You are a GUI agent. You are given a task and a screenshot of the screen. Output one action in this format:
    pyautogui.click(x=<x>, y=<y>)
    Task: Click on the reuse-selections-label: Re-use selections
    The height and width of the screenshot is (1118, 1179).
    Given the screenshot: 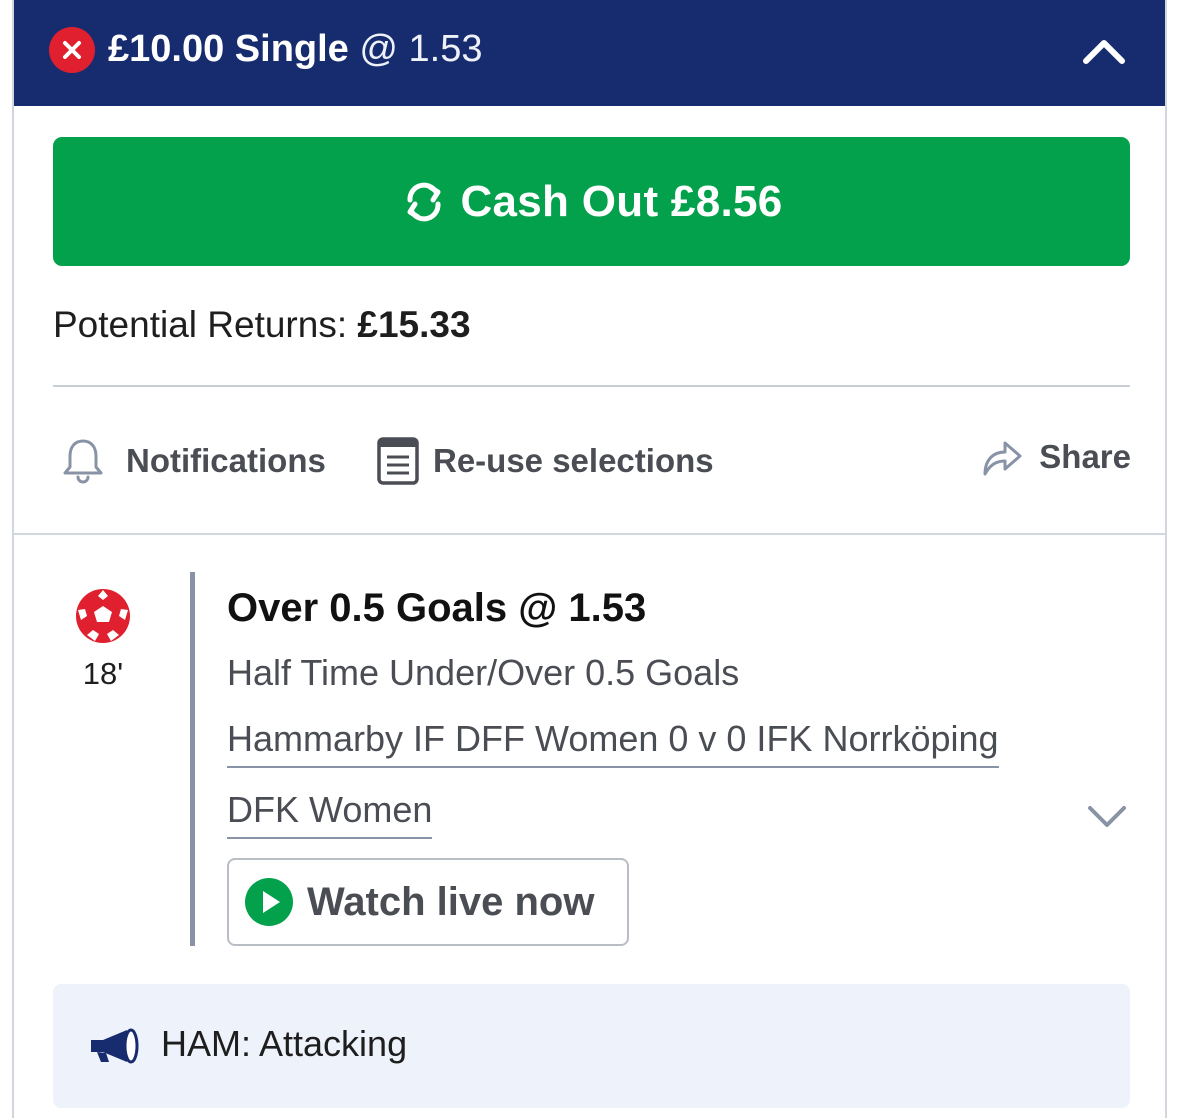 What is the action you would take?
    pyautogui.click(x=573, y=460)
    